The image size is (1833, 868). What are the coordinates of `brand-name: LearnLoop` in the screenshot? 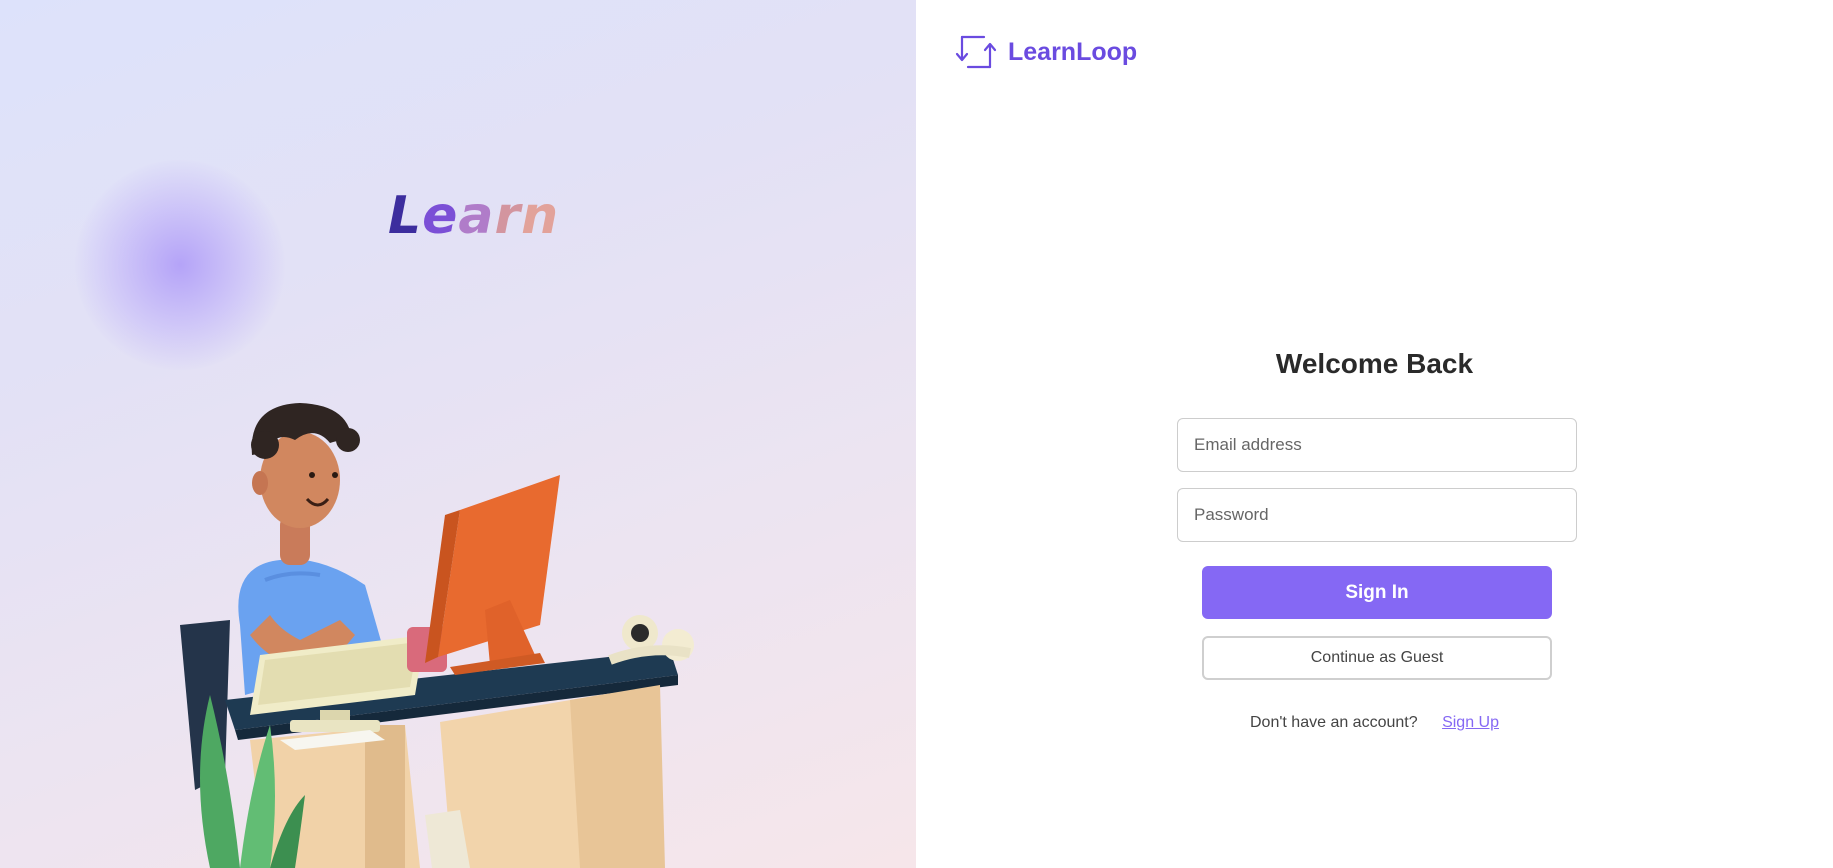 It's located at (1073, 51).